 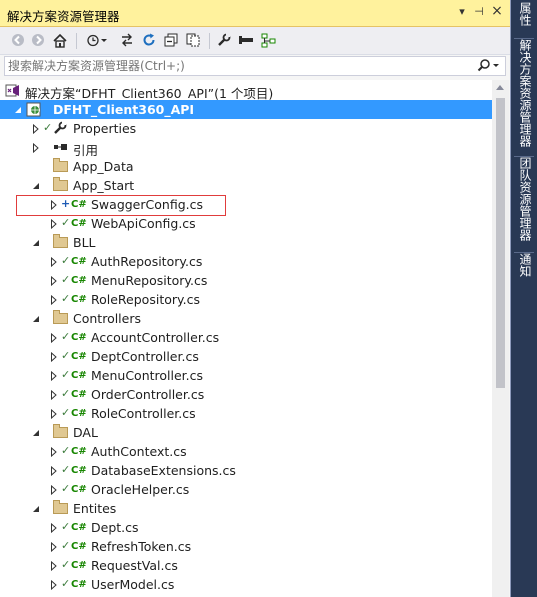 I want to click on pending-changes-filter-button, so click(x=98, y=40).